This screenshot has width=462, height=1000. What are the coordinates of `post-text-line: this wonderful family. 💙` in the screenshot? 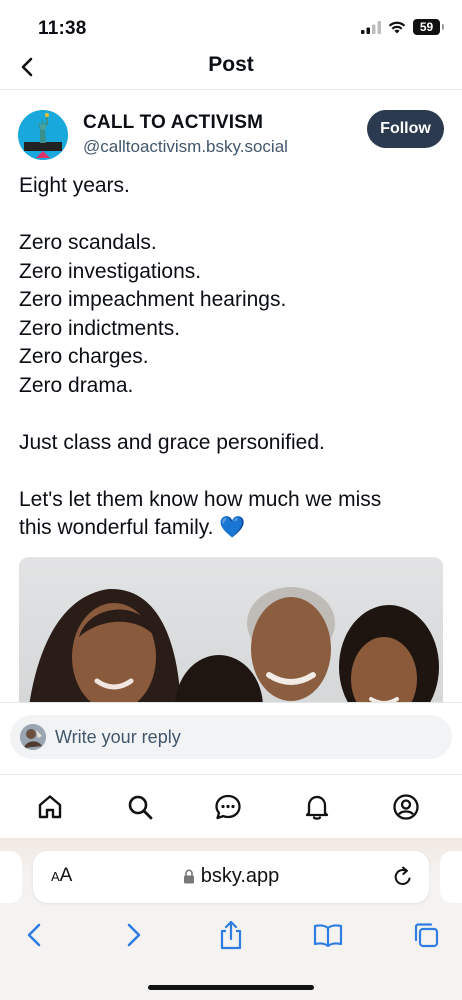 It's located at (132, 527).